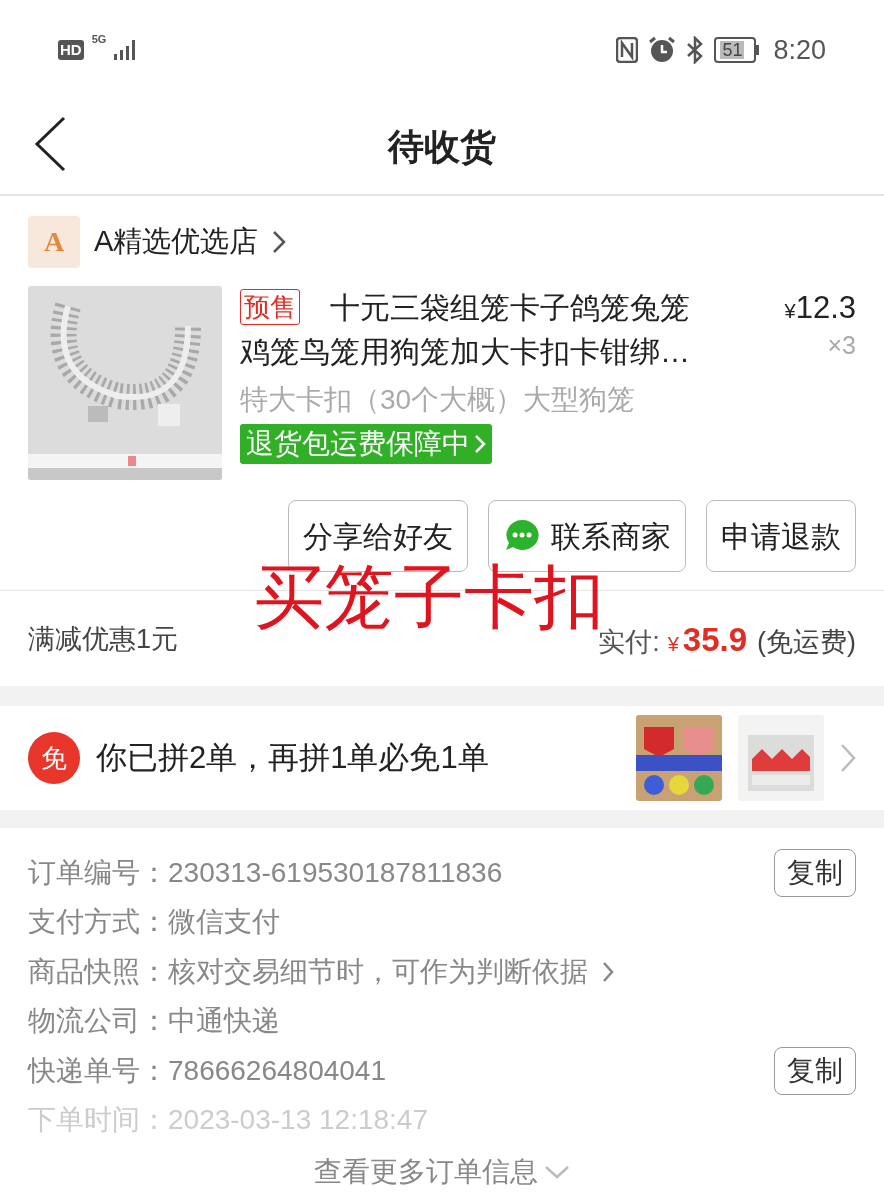  Describe the element at coordinates (98, 1021) in the screenshot. I see `info-label: 物流公司：` at that location.